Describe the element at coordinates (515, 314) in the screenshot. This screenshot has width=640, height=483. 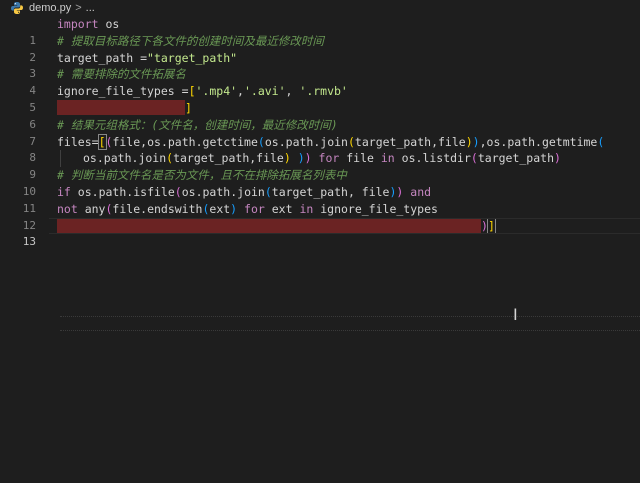
I see `mouse-ibeam-icon: I` at that location.